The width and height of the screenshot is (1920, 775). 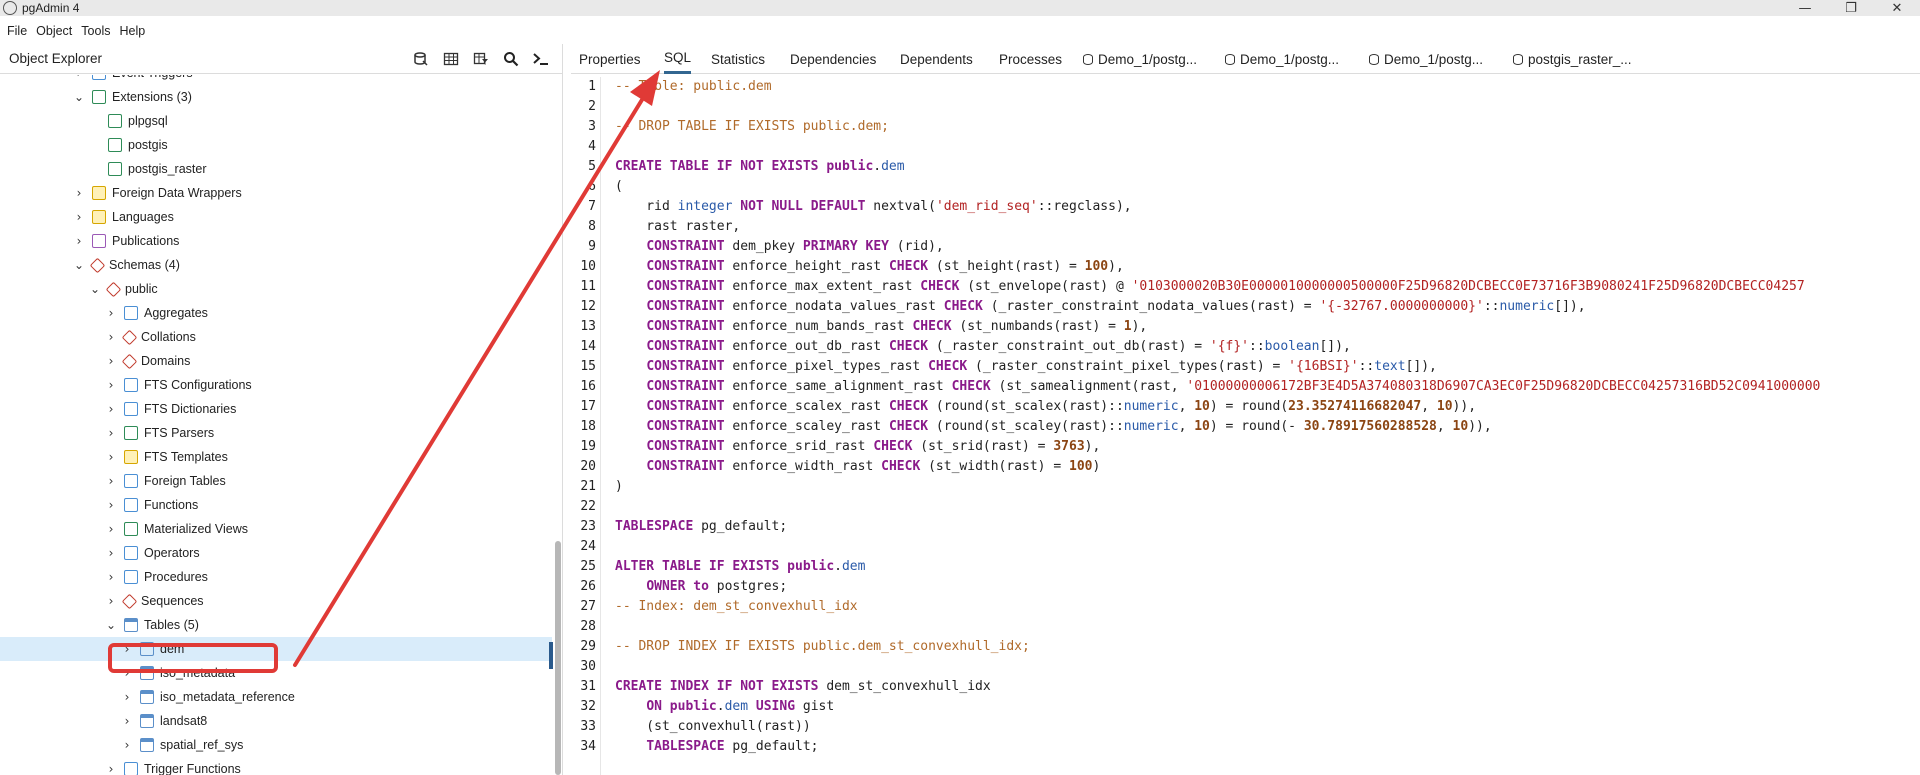 What do you see at coordinates (481, 59) in the screenshot?
I see `filtered-rows-icon` at bounding box center [481, 59].